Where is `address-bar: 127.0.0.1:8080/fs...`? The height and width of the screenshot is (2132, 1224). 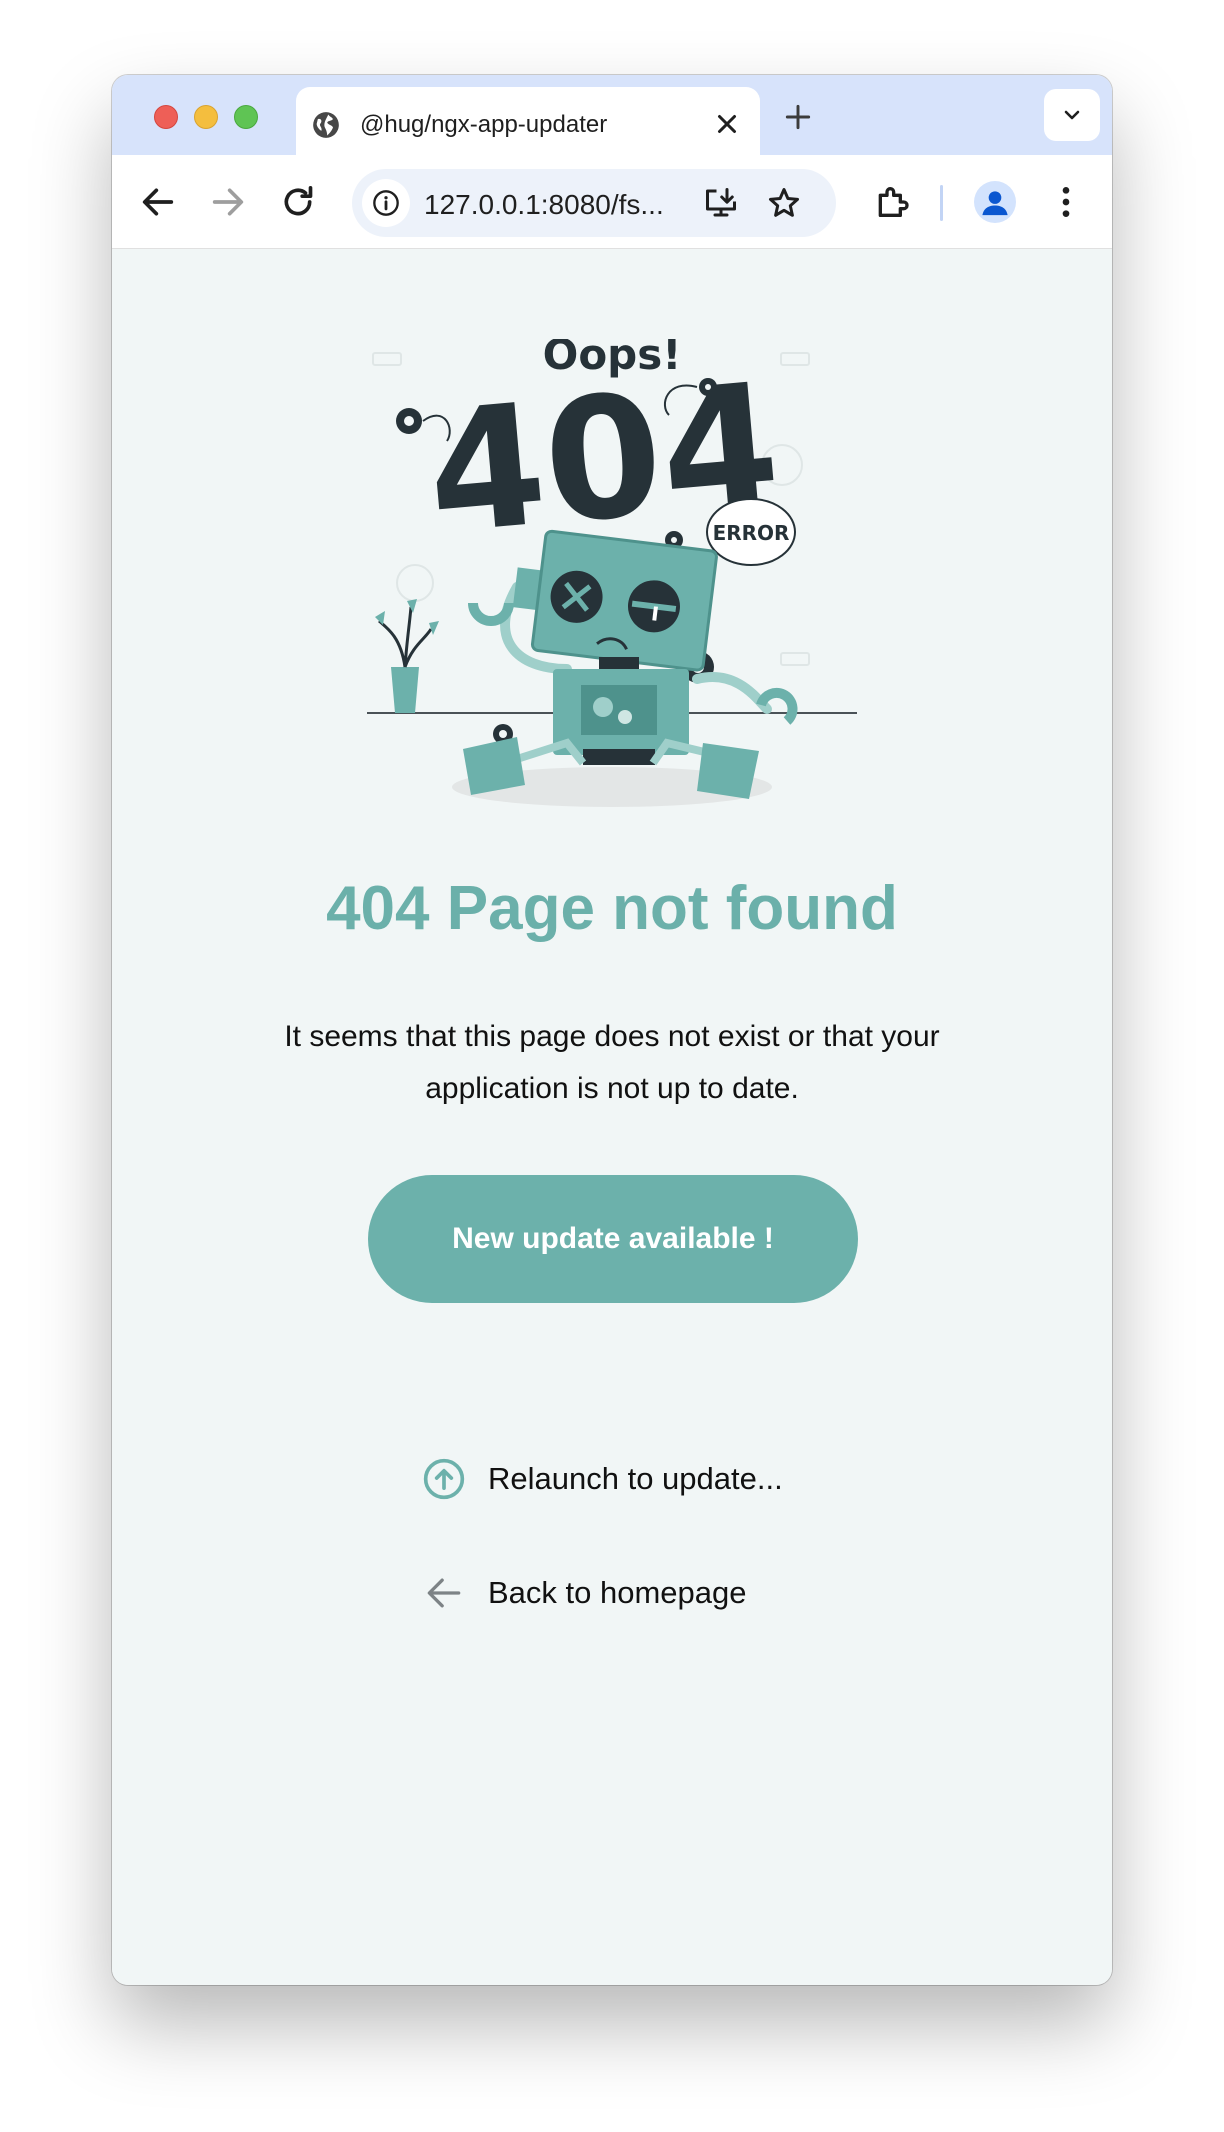
address-bar: 127.0.0.1:8080/fs... is located at coordinates (594, 203).